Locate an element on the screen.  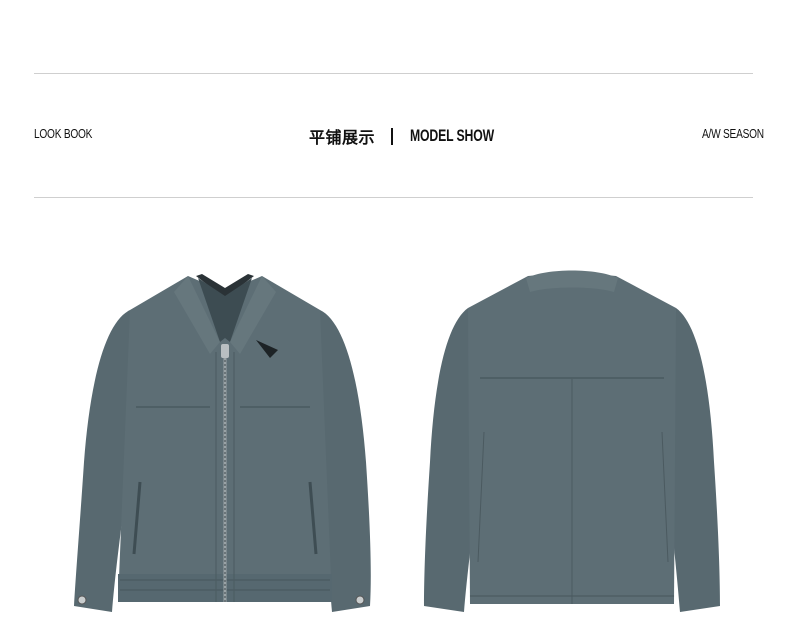
look-book-label: LOOK BOOK is located at coordinates (63, 133).